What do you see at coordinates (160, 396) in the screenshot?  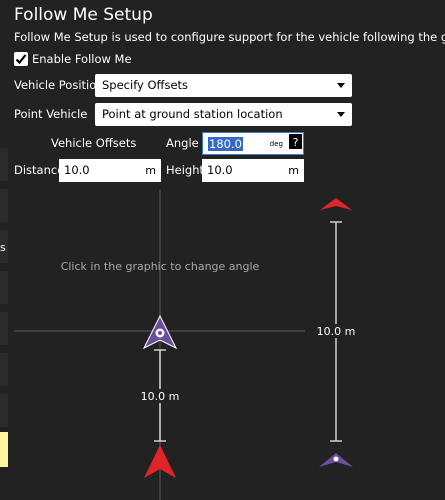 I see `distance-readout: 10.0 m` at bounding box center [160, 396].